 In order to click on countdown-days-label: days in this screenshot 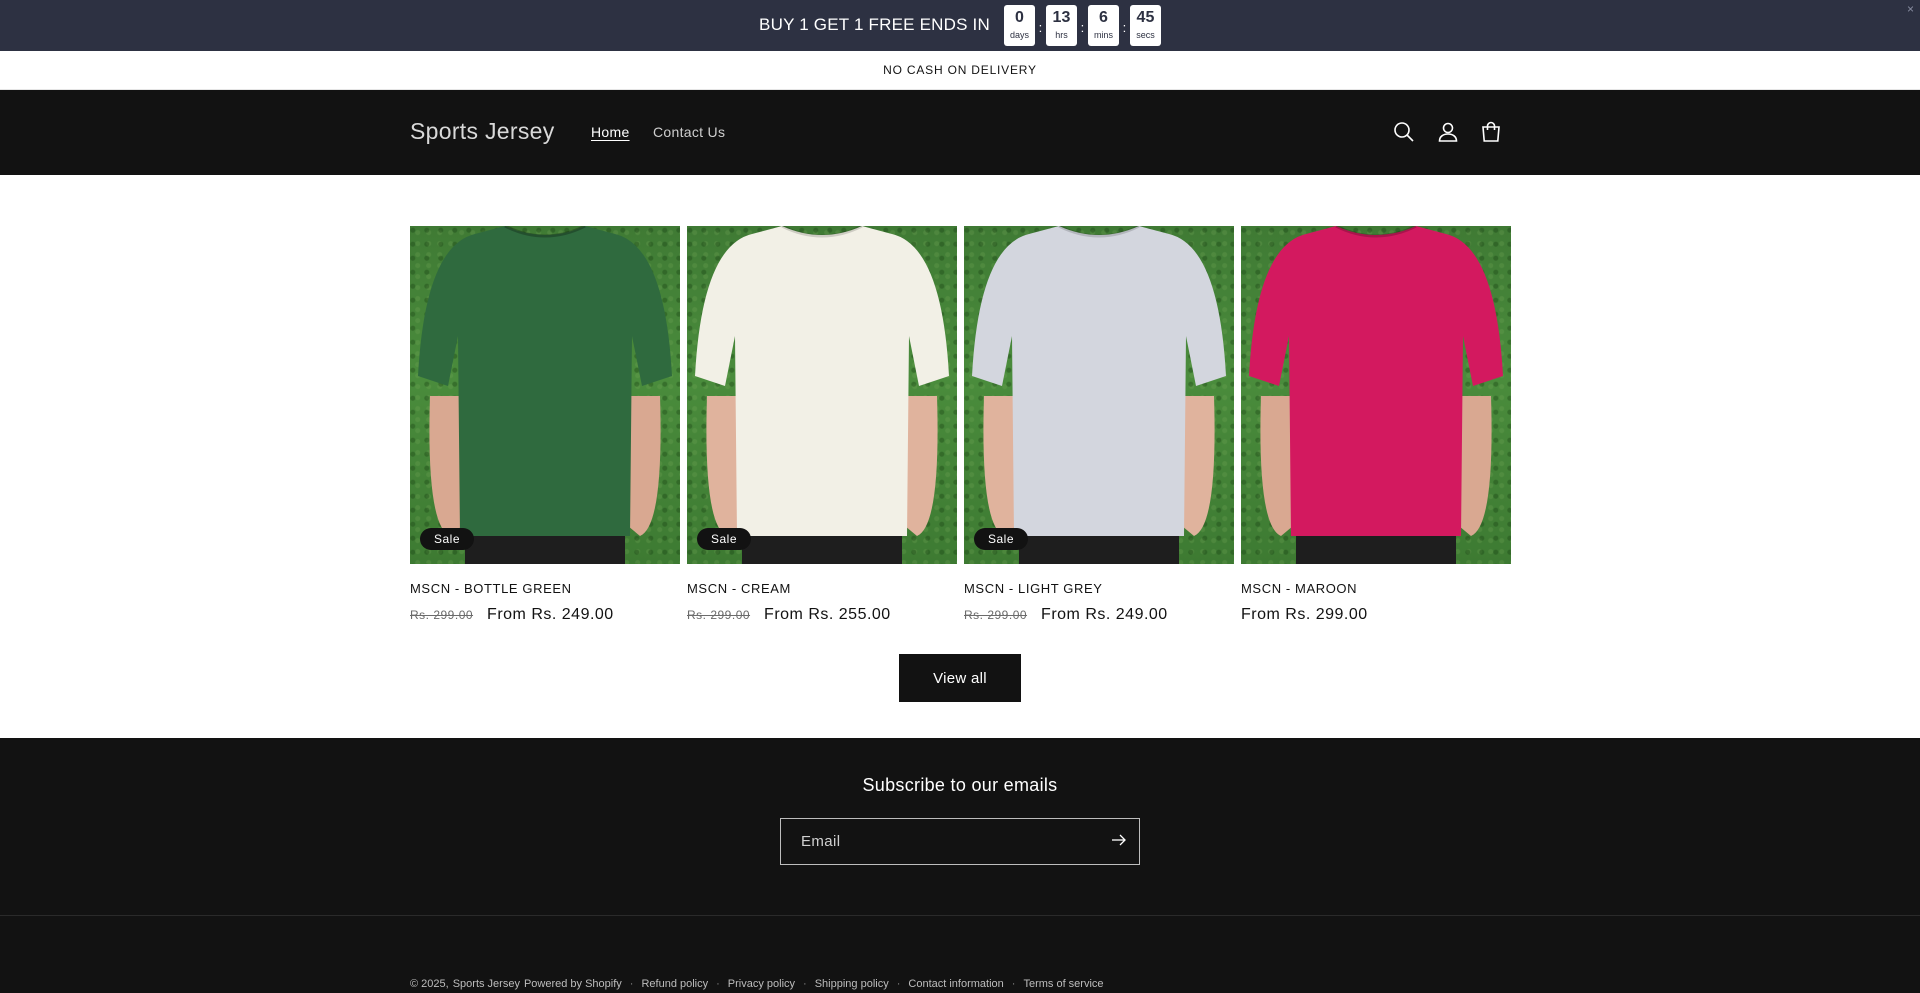, I will do `click(1019, 34)`.